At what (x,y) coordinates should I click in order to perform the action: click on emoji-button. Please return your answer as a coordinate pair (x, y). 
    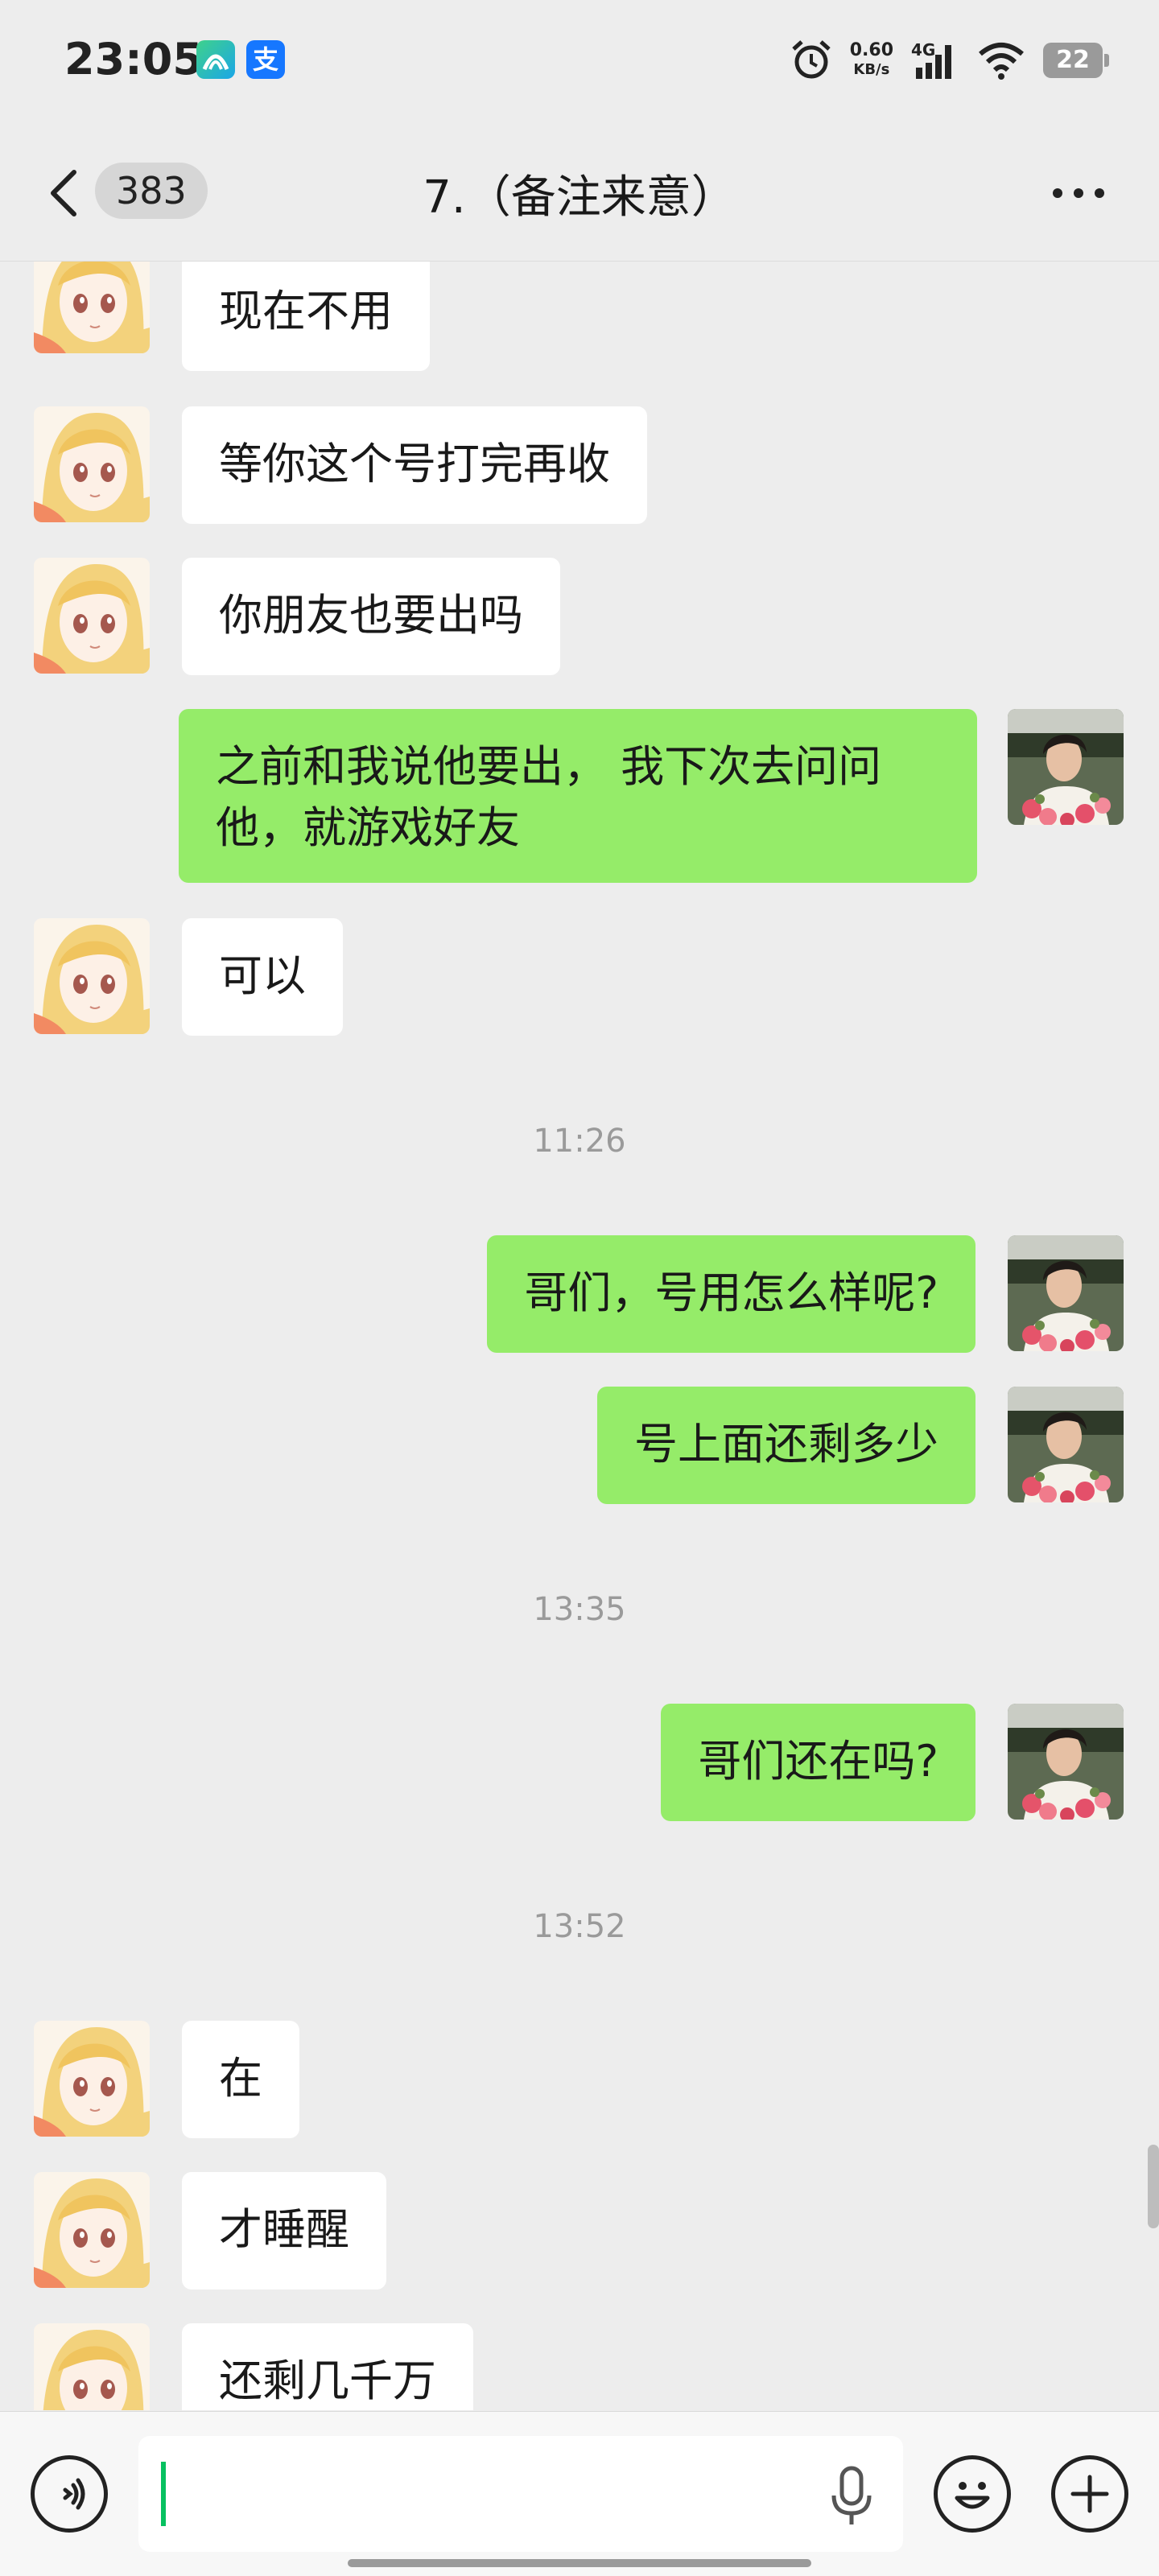
    Looking at the image, I should click on (972, 2494).